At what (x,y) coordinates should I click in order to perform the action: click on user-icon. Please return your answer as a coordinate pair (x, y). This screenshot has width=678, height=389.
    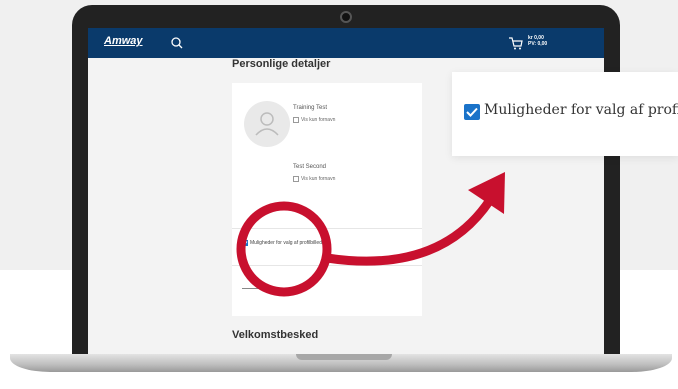
    Looking at the image, I should click on (267, 124).